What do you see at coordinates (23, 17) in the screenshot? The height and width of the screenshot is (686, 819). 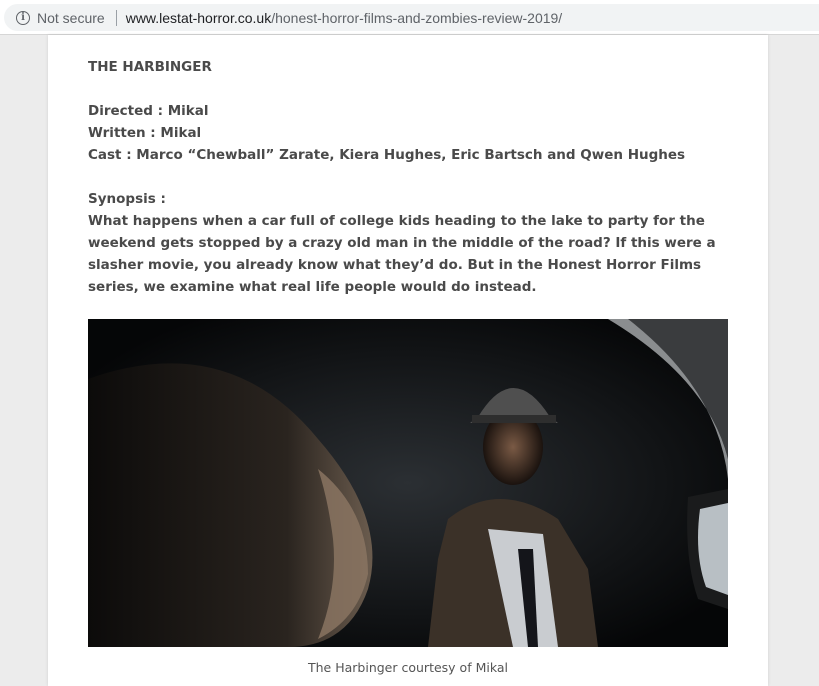 I see `info-icon: i` at bounding box center [23, 17].